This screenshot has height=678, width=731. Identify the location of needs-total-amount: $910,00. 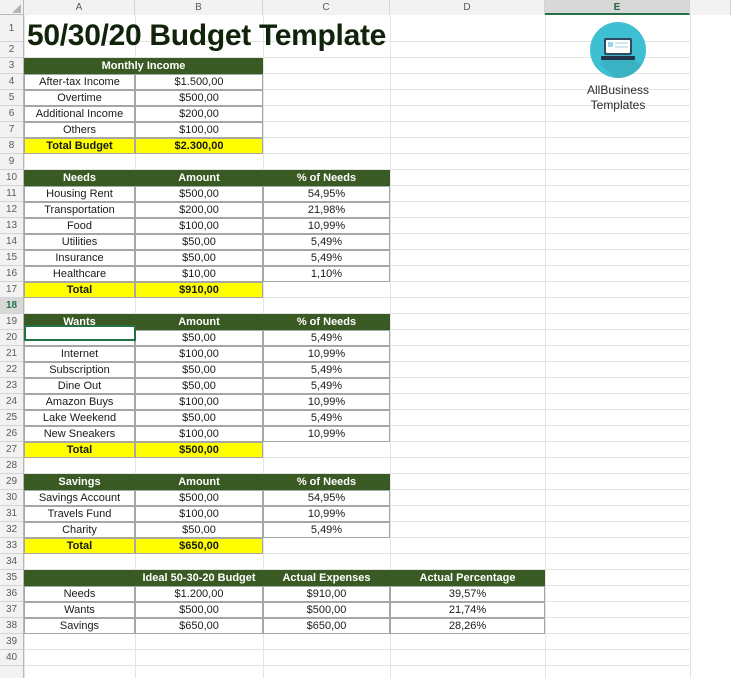
(199, 290).